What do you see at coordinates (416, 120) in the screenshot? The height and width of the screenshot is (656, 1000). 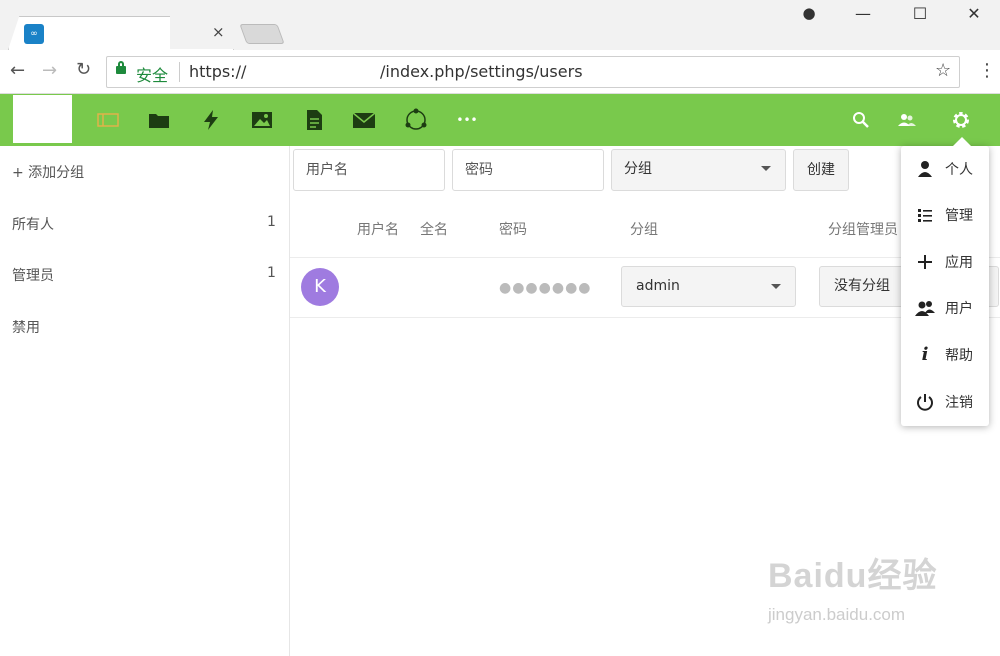 I see `circles-icon` at bounding box center [416, 120].